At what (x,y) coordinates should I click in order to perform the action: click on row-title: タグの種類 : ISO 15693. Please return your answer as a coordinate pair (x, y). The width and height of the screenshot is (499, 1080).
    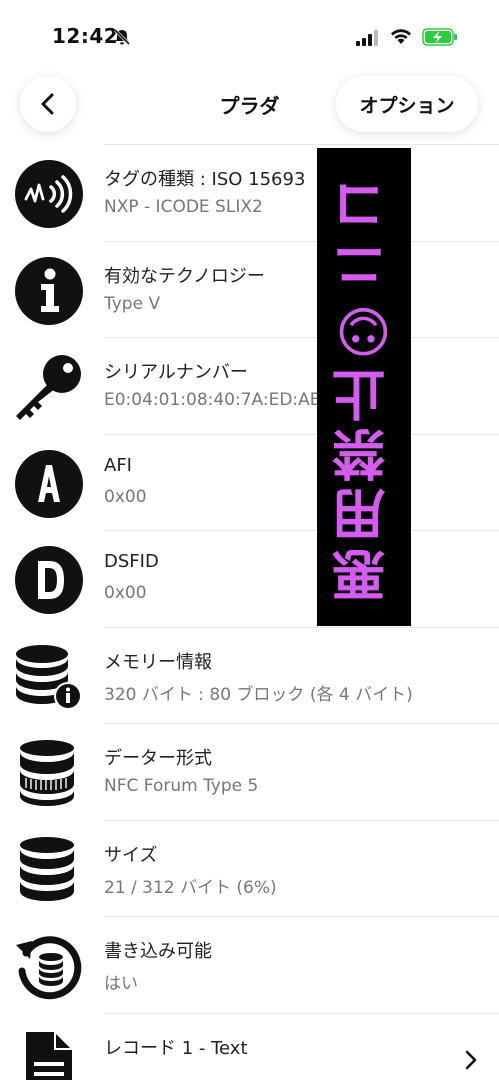
    Looking at the image, I should click on (205, 179).